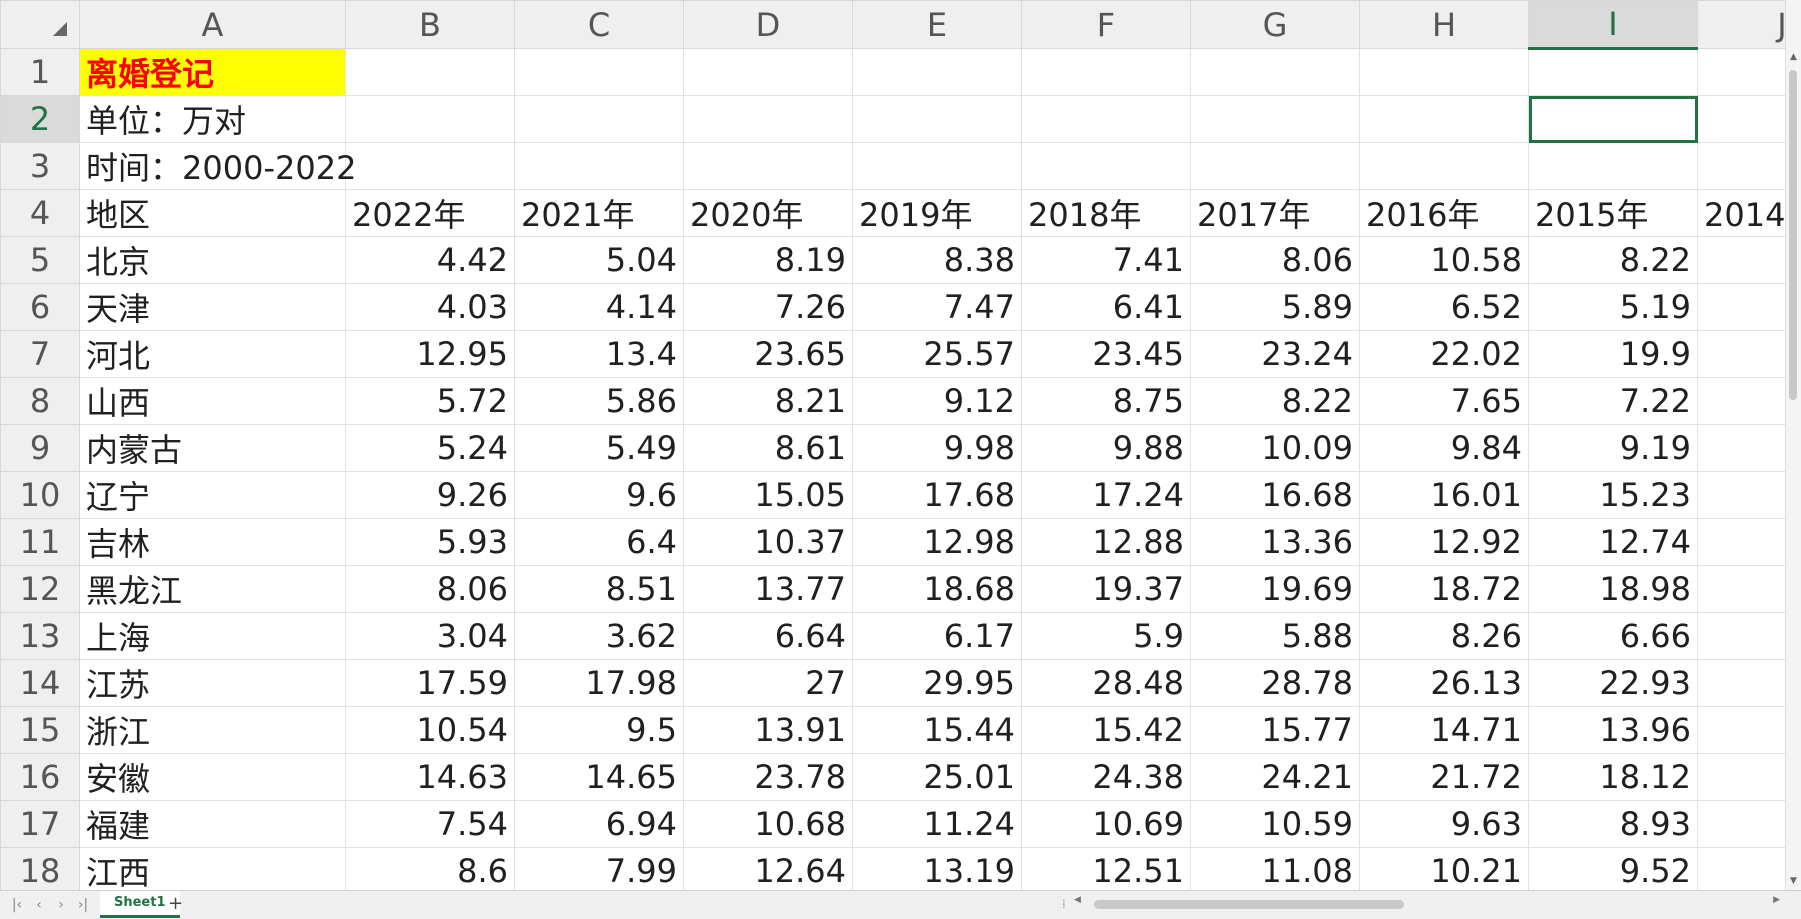  What do you see at coordinates (212, 636) in the screenshot?
I see `region-cell: 上海` at bounding box center [212, 636].